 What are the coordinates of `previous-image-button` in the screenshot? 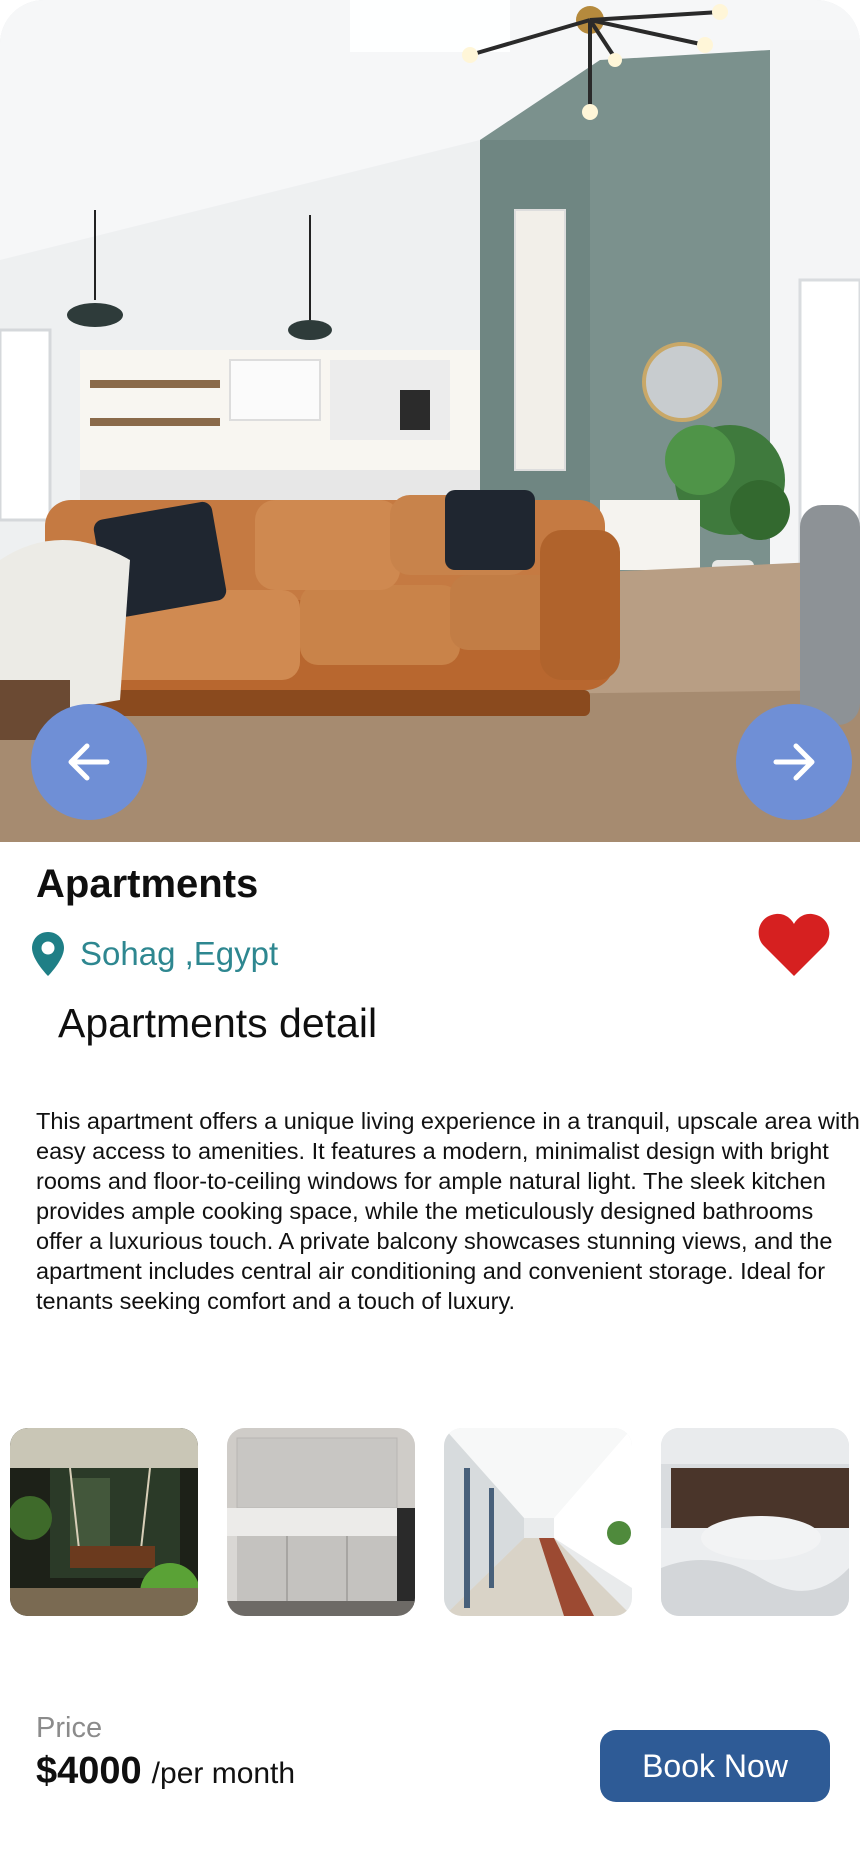 It's located at (89, 762).